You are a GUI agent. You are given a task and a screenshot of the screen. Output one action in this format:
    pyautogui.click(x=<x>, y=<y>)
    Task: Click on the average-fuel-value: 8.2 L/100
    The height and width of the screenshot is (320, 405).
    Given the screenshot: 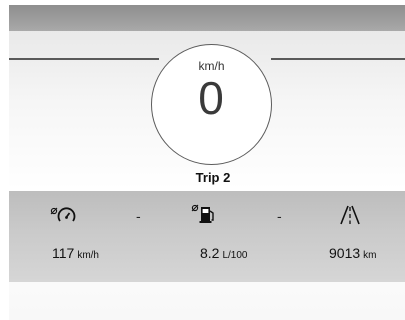 What is the action you would take?
    pyautogui.click(x=224, y=253)
    